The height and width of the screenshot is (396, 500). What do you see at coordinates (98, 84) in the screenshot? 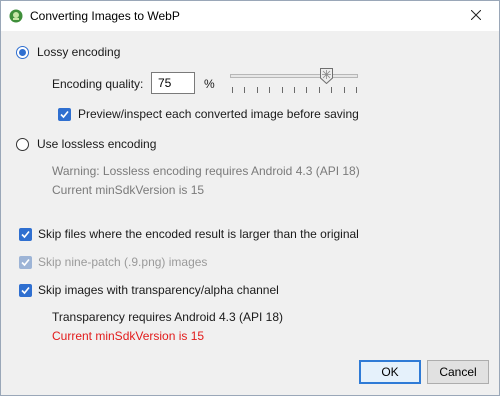
I see `encoding-quality-label: Encoding quality:` at bounding box center [98, 84].